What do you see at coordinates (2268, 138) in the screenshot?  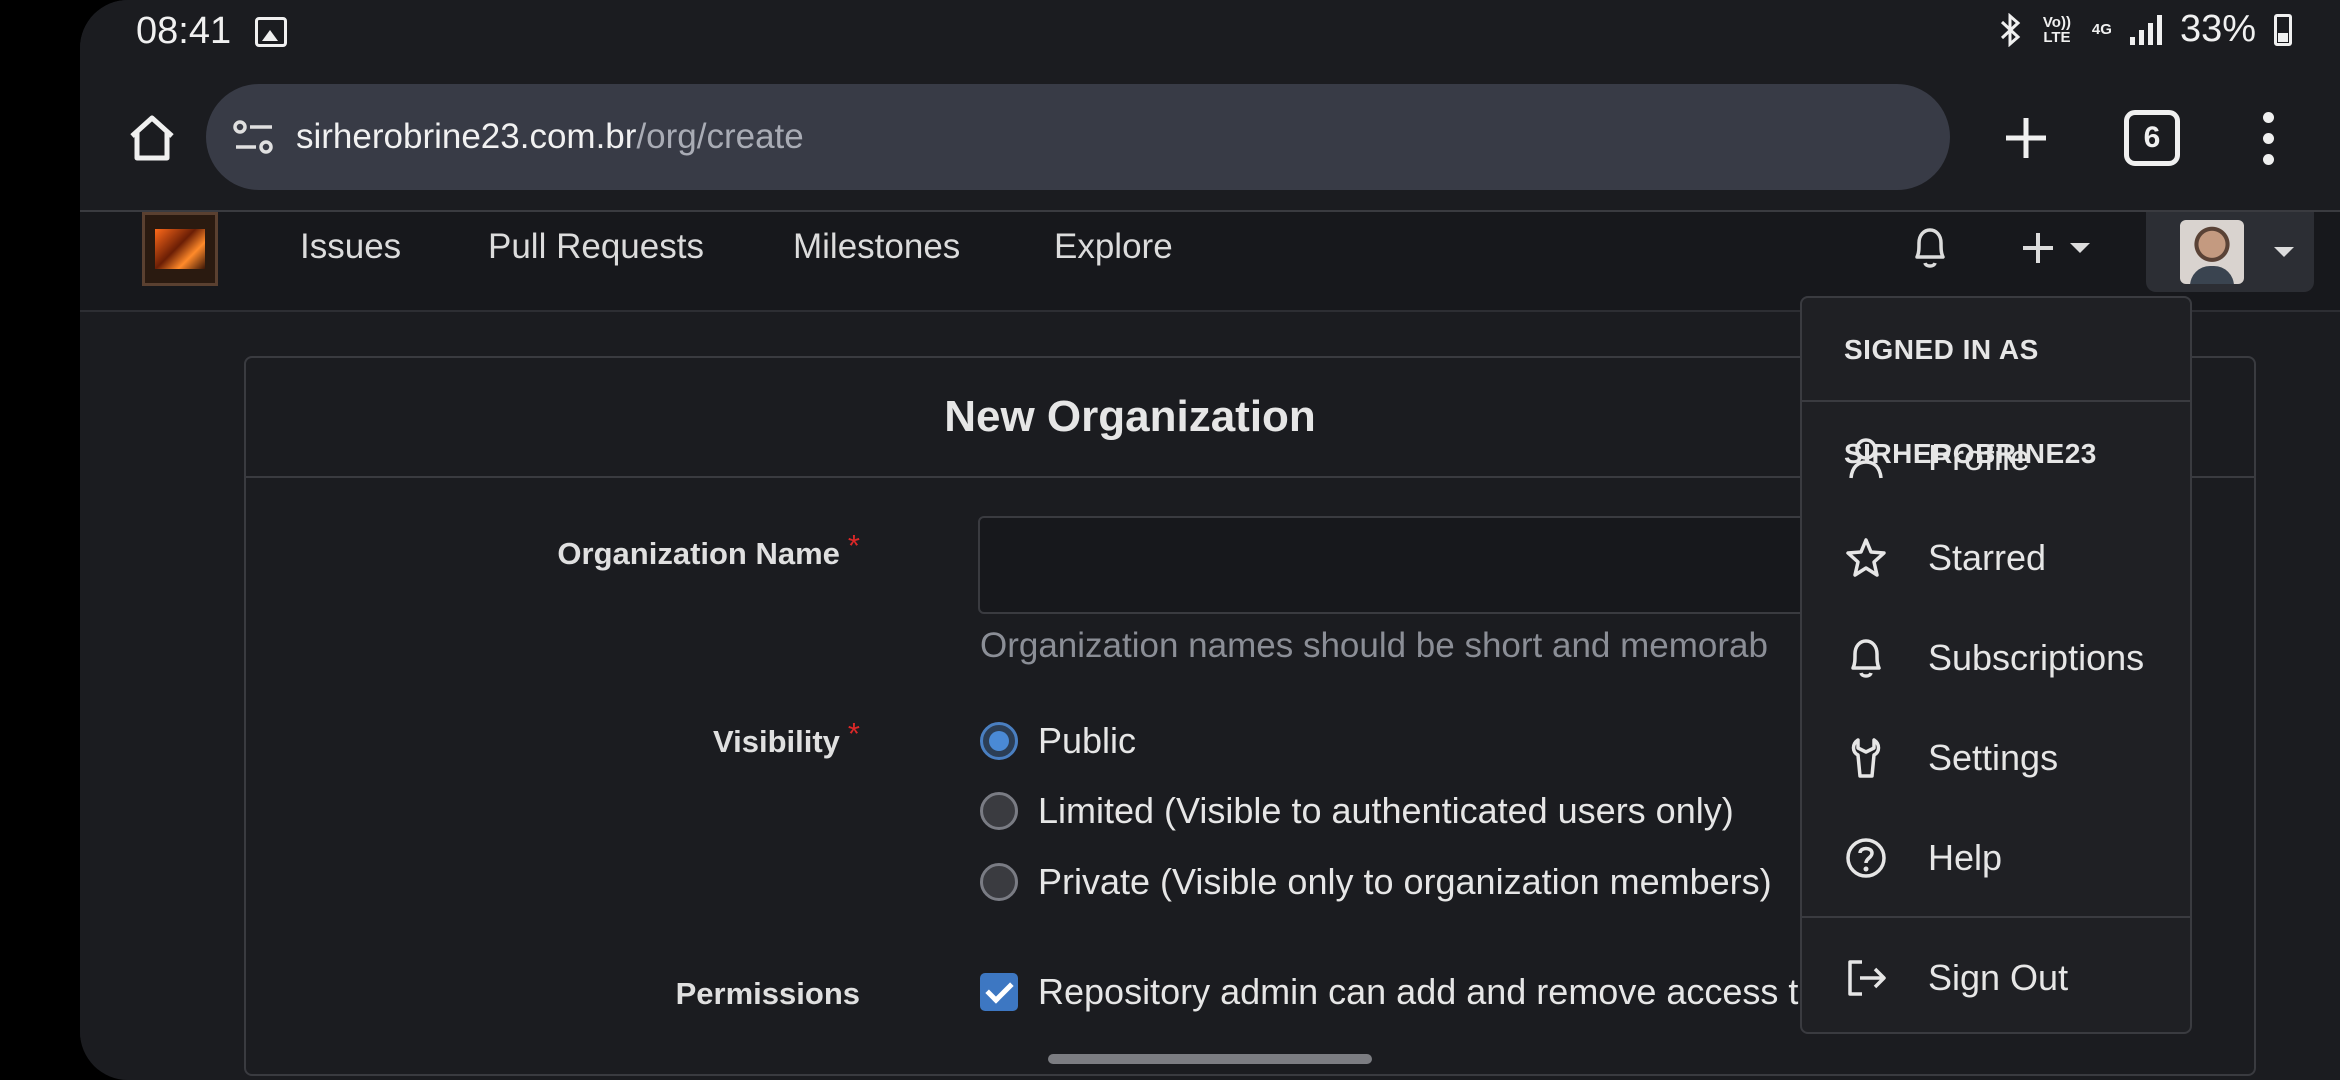 I see `browser-menu-button` at bounding box center [2268, 138].